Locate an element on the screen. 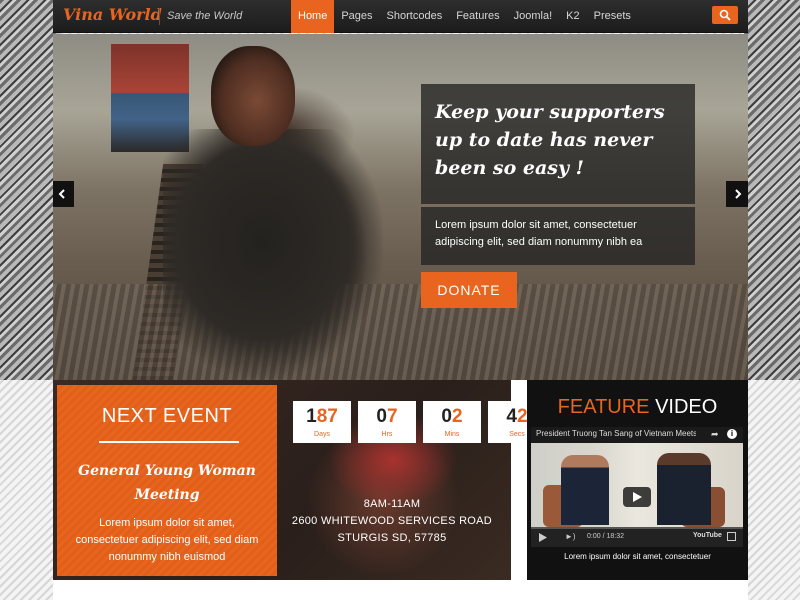 The height and width of the screenshot is (600, 800). countdown-days: 187 Days is located at coordinates (322, 422).